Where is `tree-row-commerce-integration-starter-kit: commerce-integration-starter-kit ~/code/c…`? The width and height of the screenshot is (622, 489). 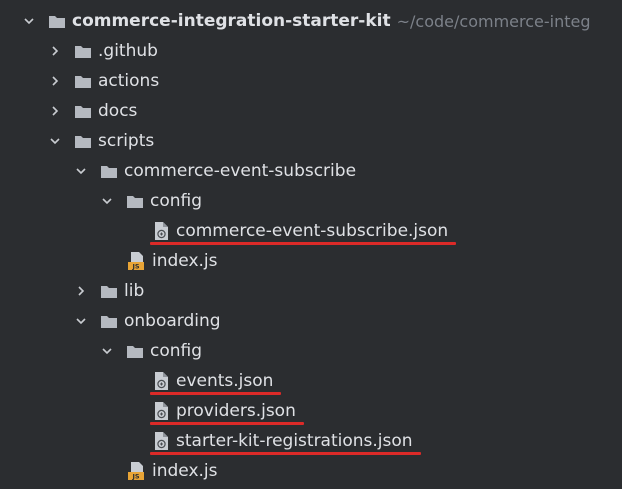 tree-row-commerce-integration-starter-kit: commerce-integration-starter-kit ~/code/c… is located at coordinates (311, 21).